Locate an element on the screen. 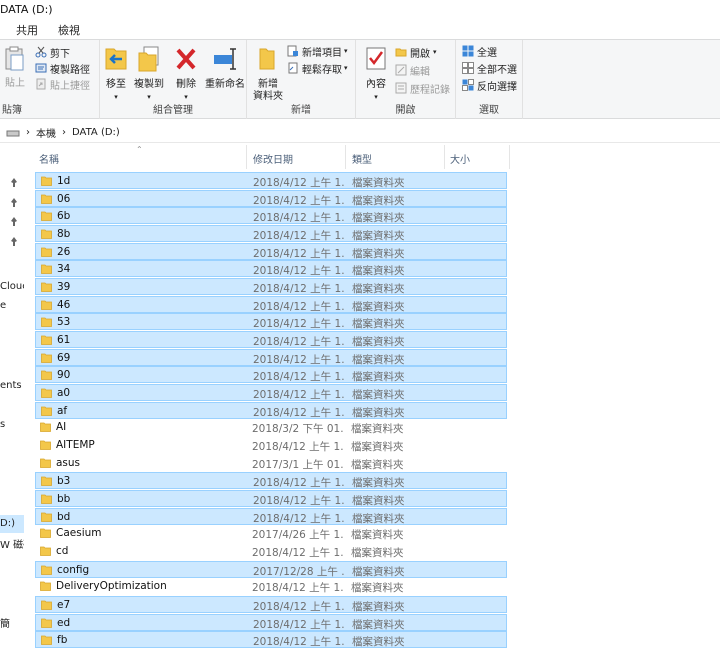 The image size is (720, 658). breadcrumb-this-pc: 本機 is located at coordinates (46, 132).